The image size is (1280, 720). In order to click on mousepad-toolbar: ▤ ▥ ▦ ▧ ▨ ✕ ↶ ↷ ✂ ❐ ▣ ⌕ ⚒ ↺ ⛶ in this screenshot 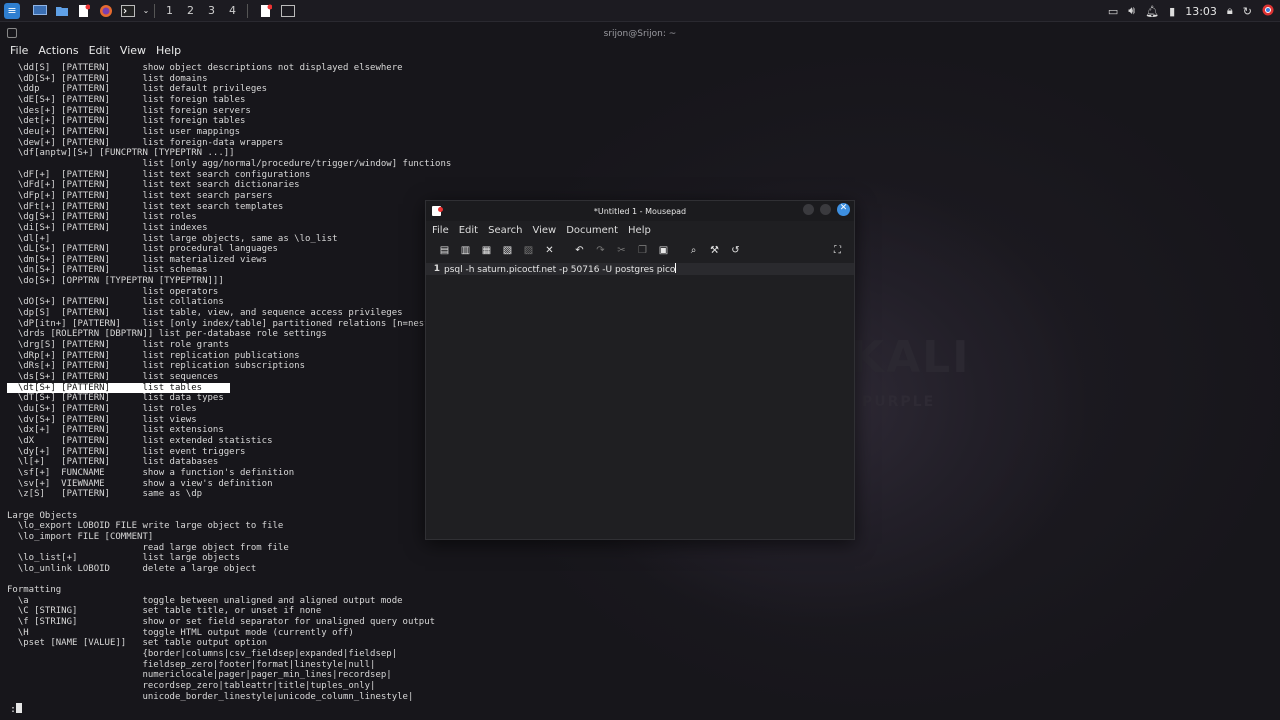, I will do `click(640, 250)`.